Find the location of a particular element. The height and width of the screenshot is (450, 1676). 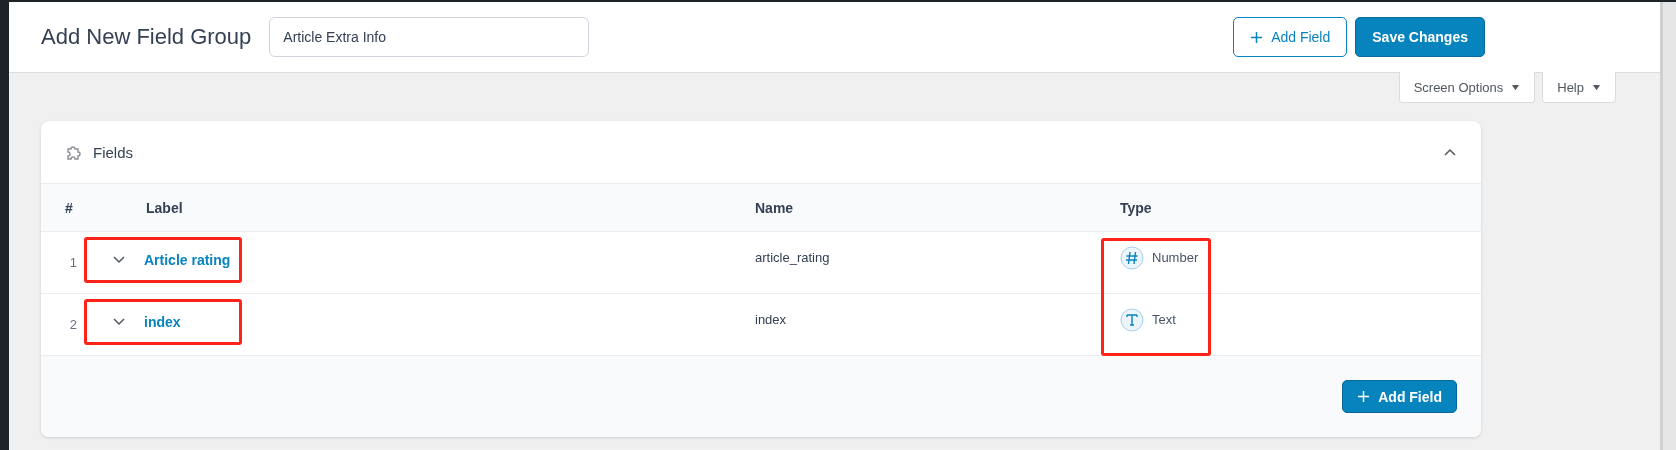

row-number: 2 is located at coordinates (73, 324).